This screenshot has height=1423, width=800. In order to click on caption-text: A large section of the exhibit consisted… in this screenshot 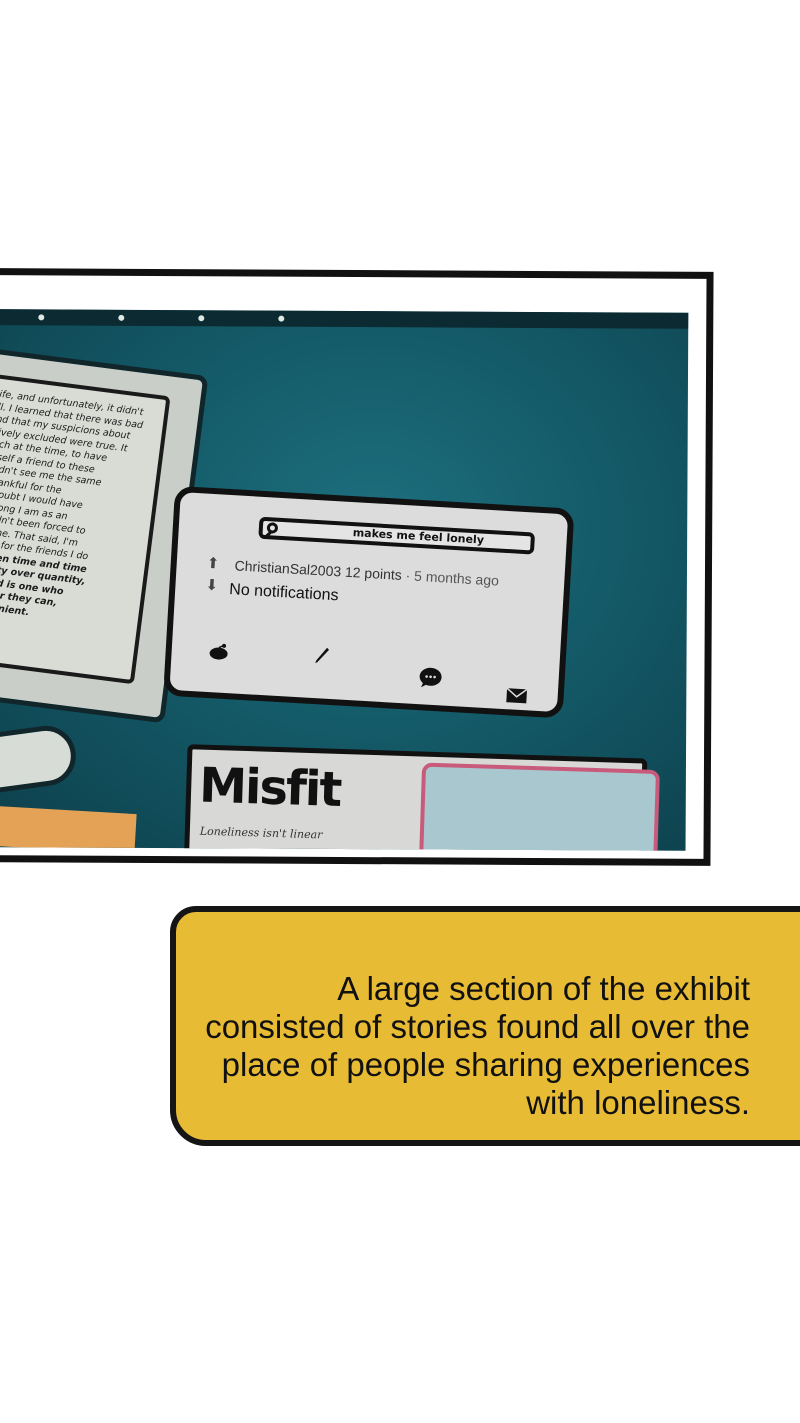, I will do `click(477, 1045)`.